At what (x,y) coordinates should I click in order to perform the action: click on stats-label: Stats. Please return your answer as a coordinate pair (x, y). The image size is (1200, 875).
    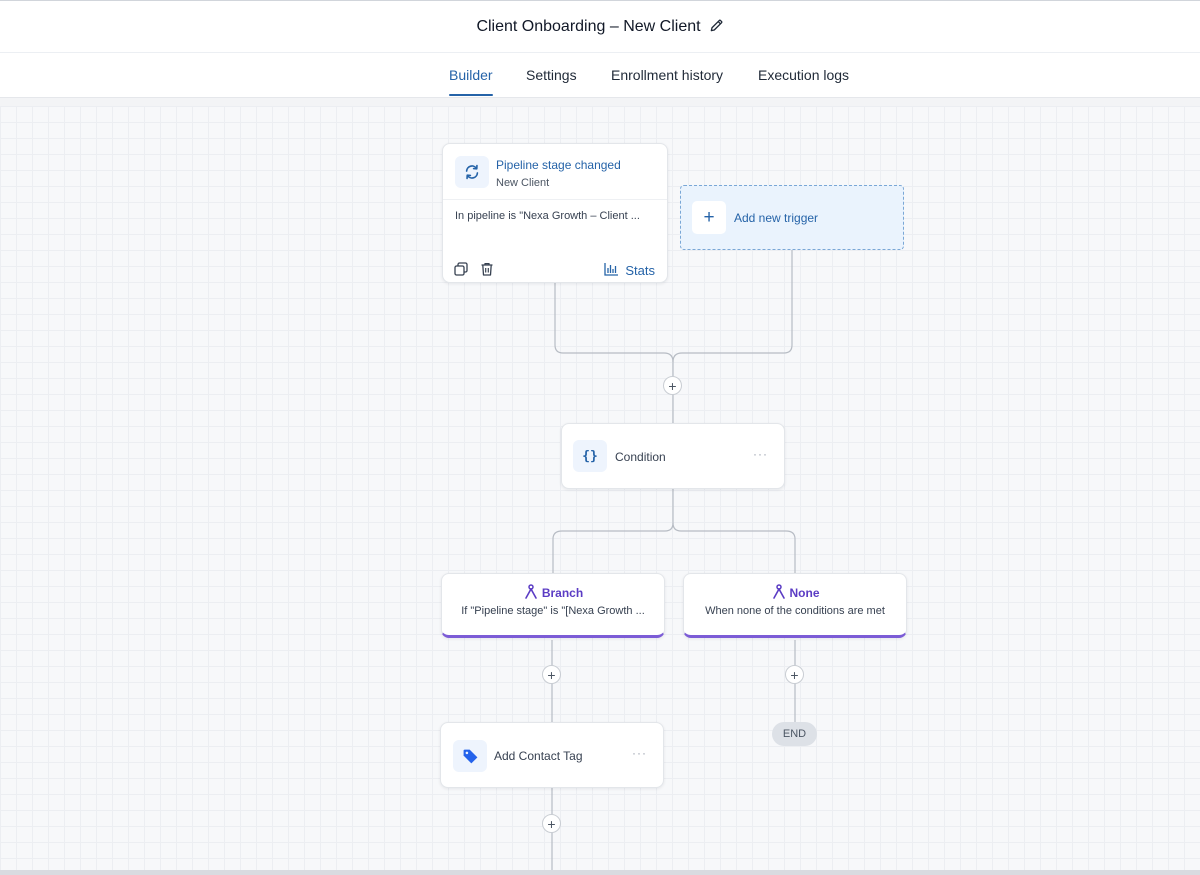
    Looking at the image, I should click on (640, 270).